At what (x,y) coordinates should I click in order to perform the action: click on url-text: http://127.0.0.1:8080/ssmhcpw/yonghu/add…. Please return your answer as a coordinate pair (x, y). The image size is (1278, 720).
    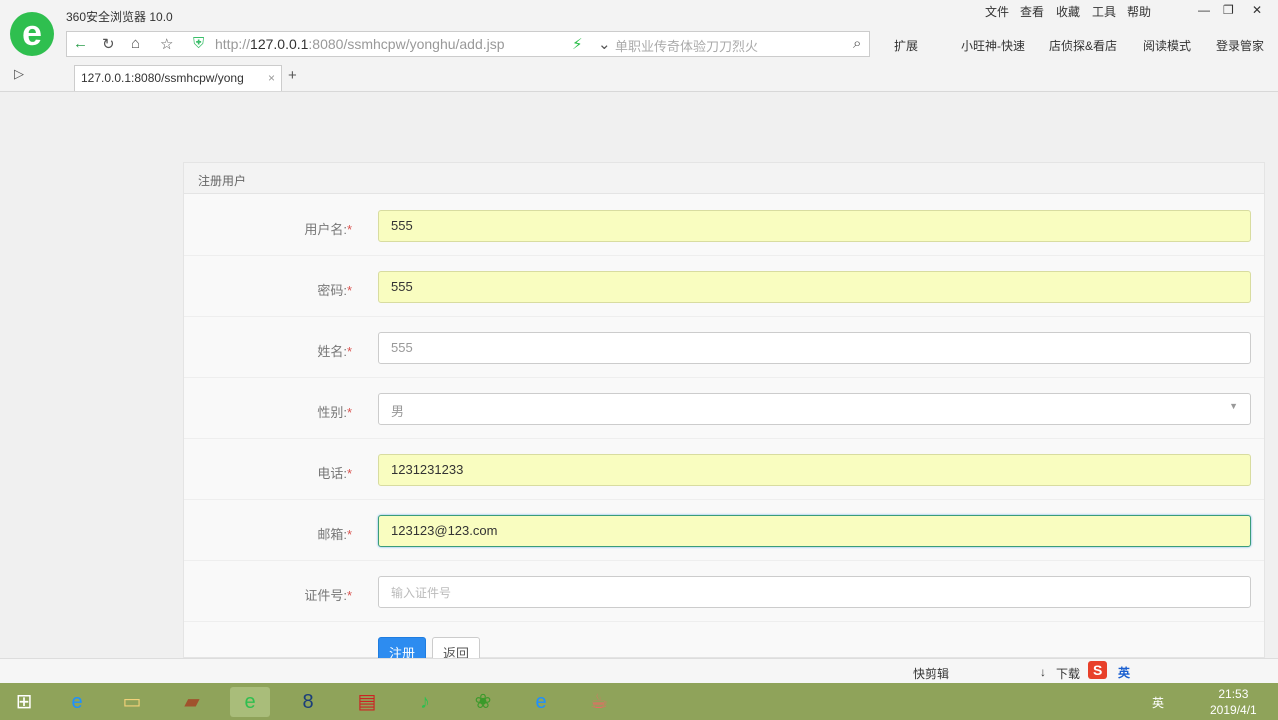
    Looking at the image, I should click on (360, 44).